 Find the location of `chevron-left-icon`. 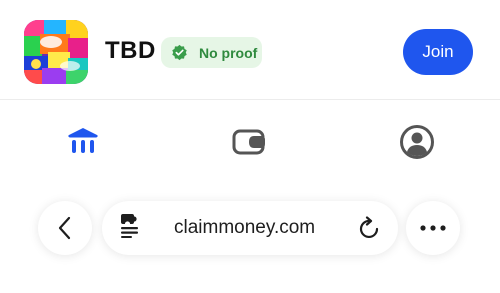

chevron-left-icon is located at coordinates (64, 228).